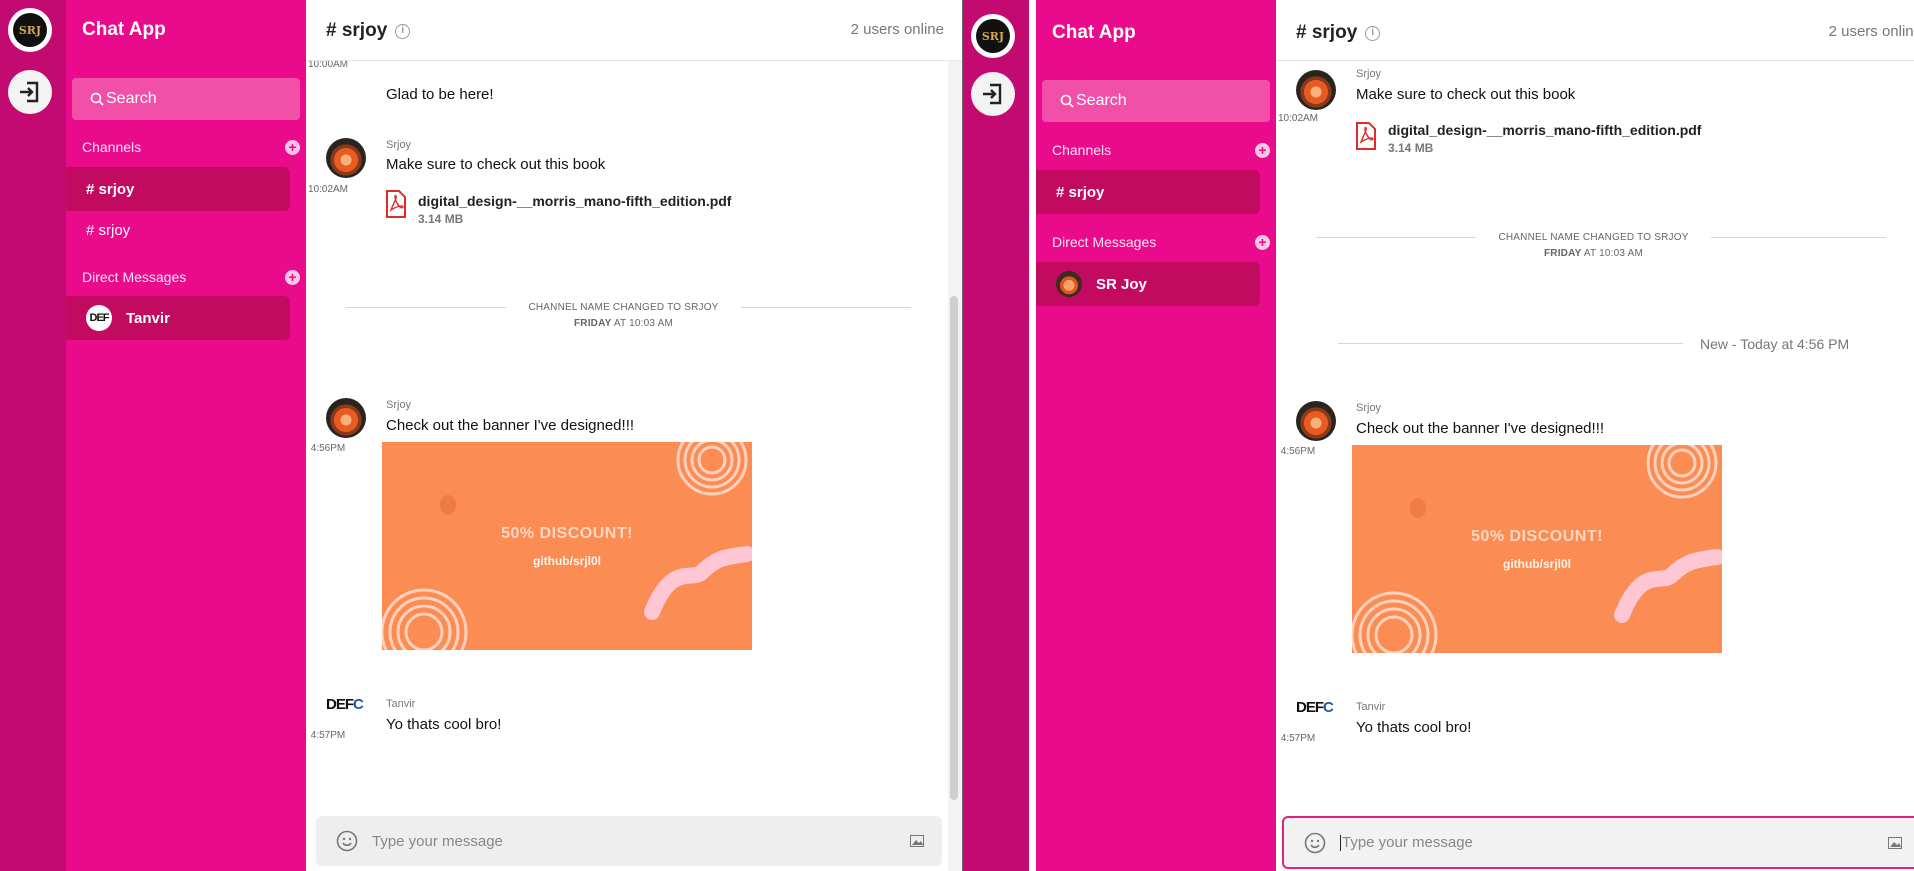  I want to click on channels-header: Channels +, so click(191, 147).